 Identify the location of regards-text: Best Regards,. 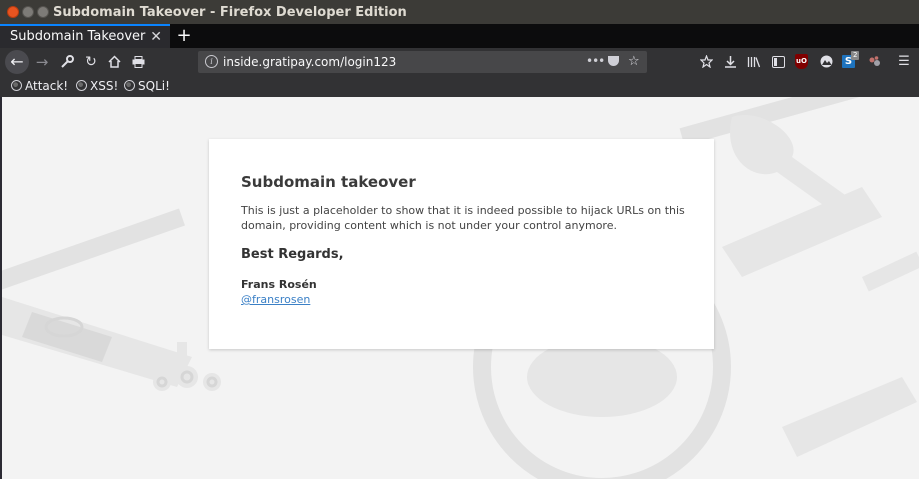
(292, 254).